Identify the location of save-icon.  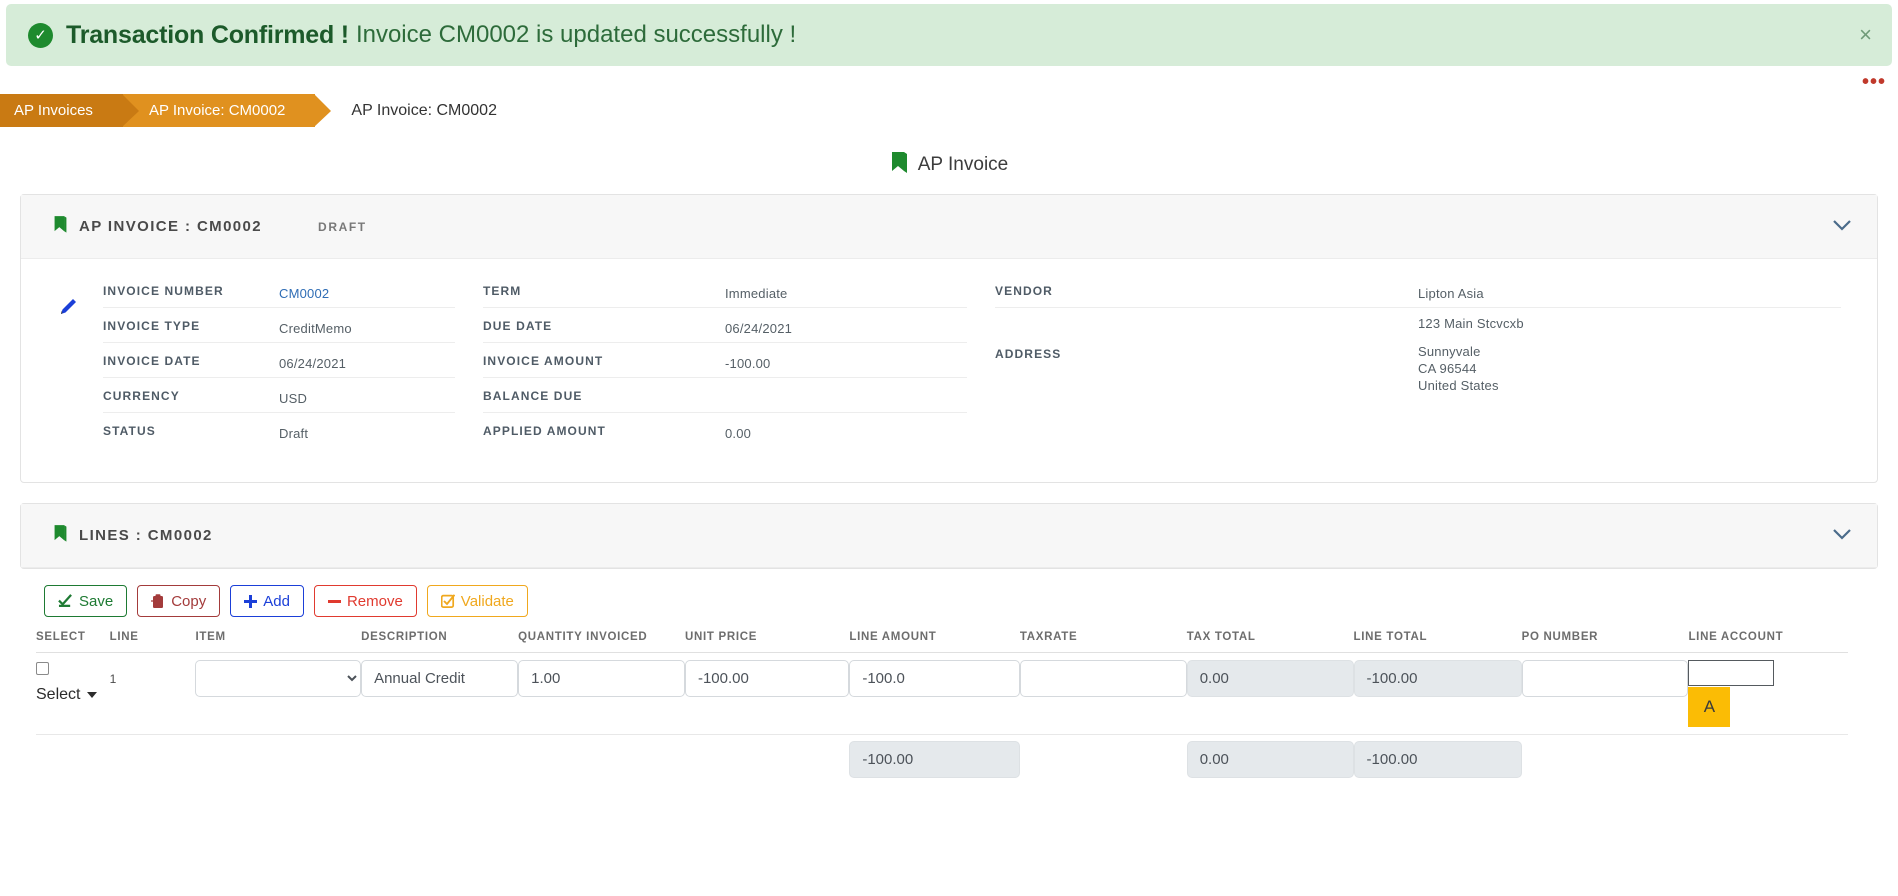
(65, 601).